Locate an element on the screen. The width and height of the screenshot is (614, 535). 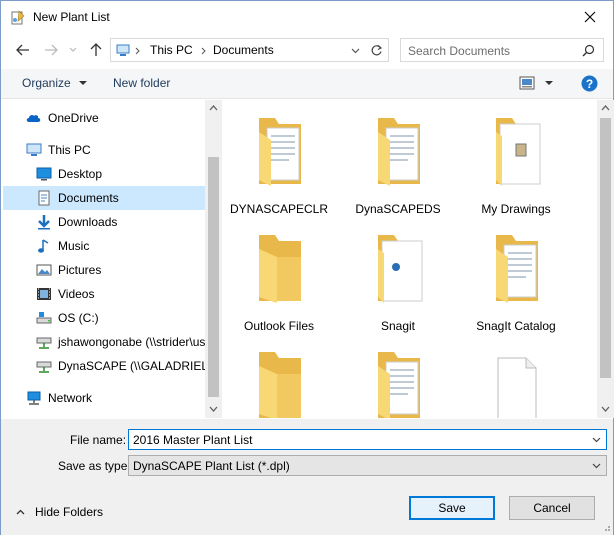
title-bar: New Plant List is located at coordinates (307, 17).